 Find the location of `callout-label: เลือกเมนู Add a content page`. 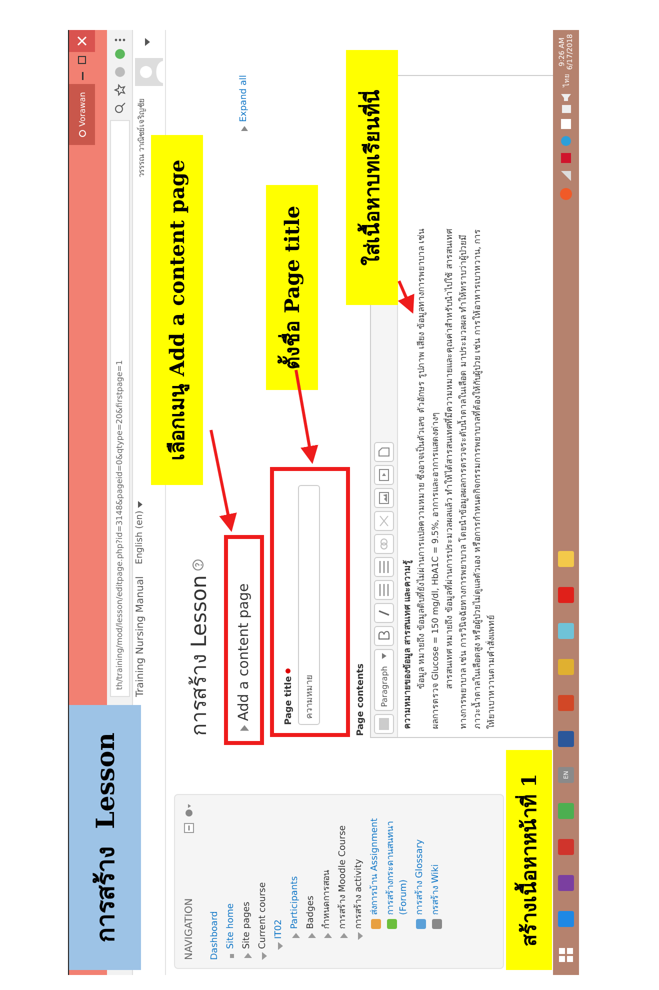

callout-label: เลือกเมนู Add a content page is located at coordinates (177, 310).